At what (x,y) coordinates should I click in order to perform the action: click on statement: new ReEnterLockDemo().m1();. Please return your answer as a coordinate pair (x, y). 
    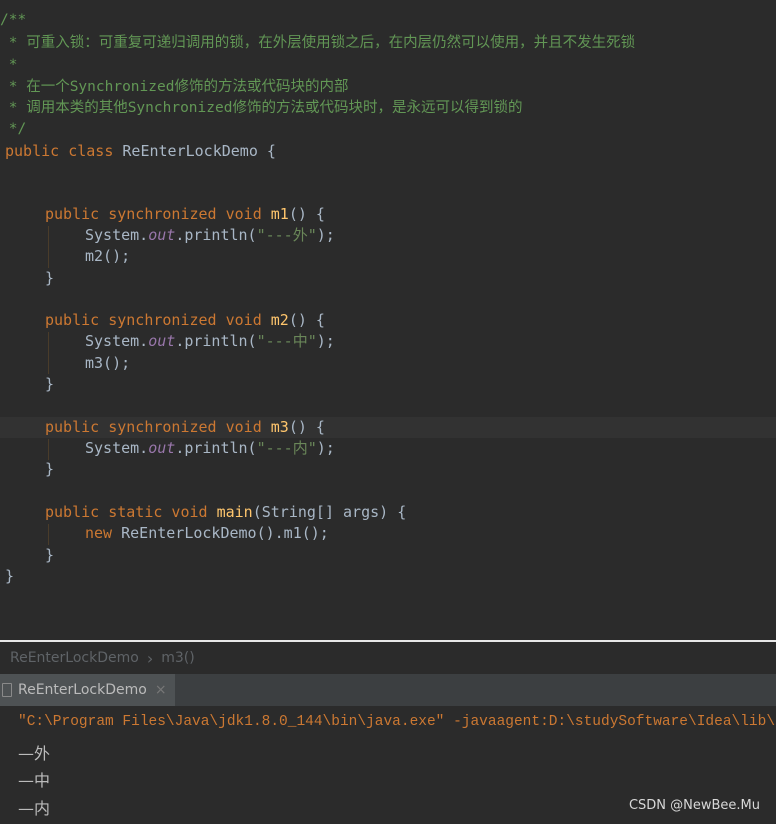
    Looking at the image, I should click on (388, 533).